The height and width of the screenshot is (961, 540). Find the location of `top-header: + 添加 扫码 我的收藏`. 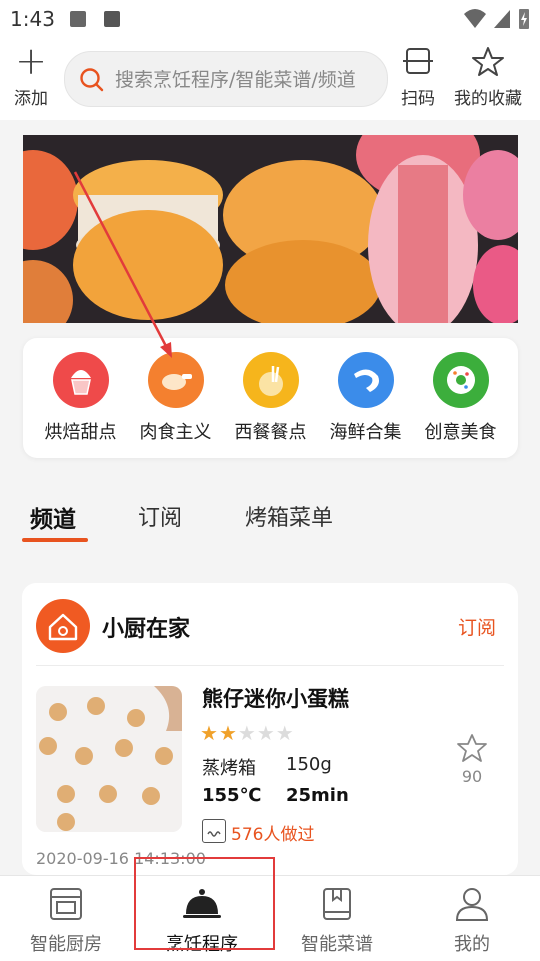

top-header: + 添加 扫码 我的收藏 is located at coordinates (270, 79).